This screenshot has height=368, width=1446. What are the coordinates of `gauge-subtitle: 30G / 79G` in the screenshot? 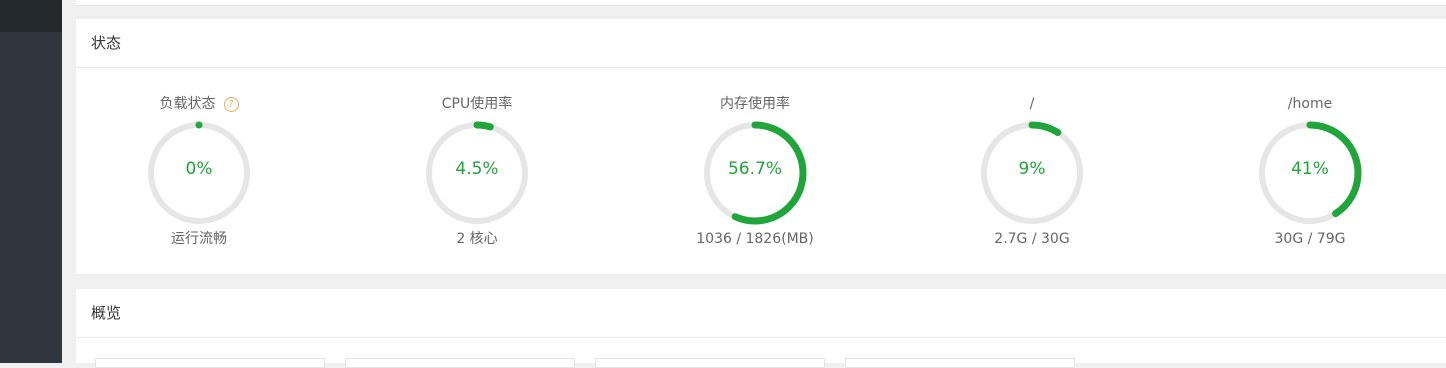 It's located at (1310, 239).